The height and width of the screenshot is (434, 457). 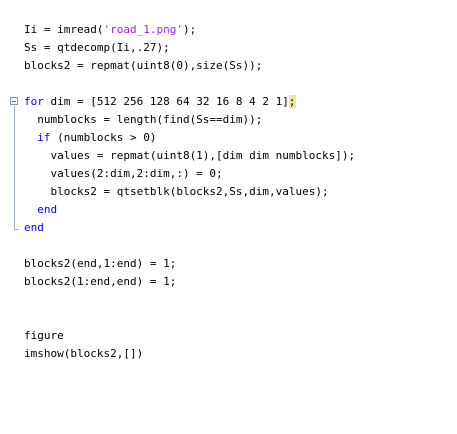 I want to click on code-line-numblocks: numblocks = length(find(Ss==dim));, so click(x=143, y=119).